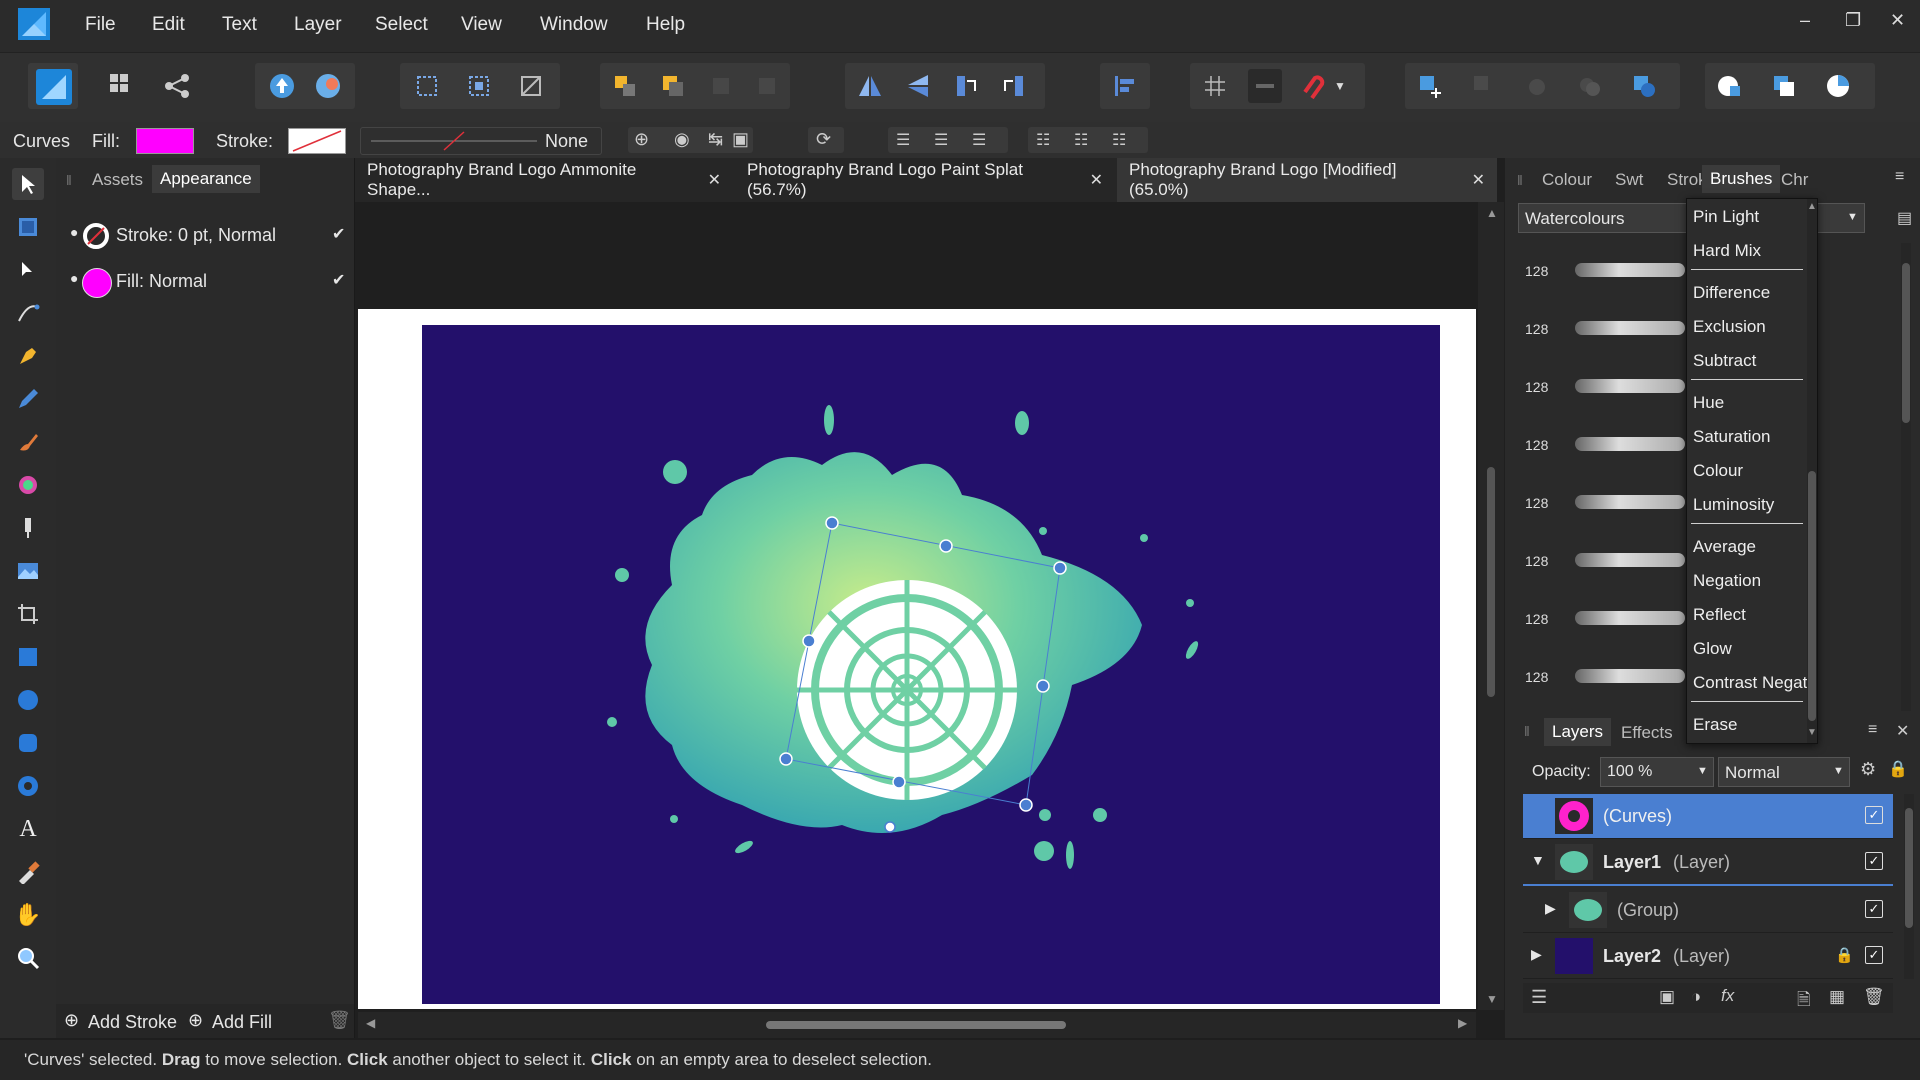 This screenshot has height=1080, width=1920. What do you see at coordinates (1732, 437) in the screenshot?
I see `blend-option-saturation: Saturation` at bounding box center [1732, 437].